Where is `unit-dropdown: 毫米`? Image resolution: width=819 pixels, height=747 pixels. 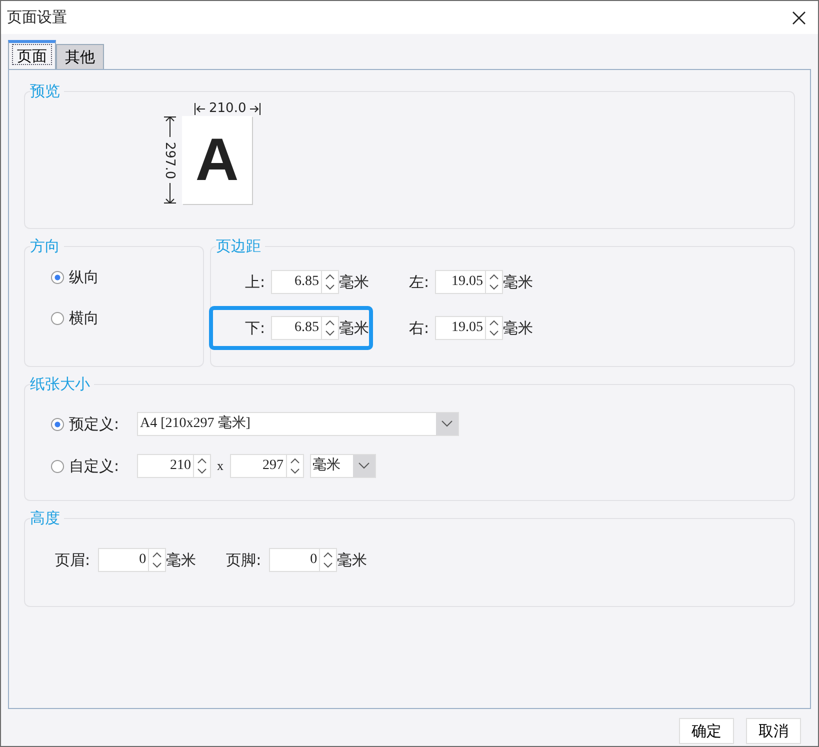 unit-dropdown: 毫米 is located at coordinates (343, 466).